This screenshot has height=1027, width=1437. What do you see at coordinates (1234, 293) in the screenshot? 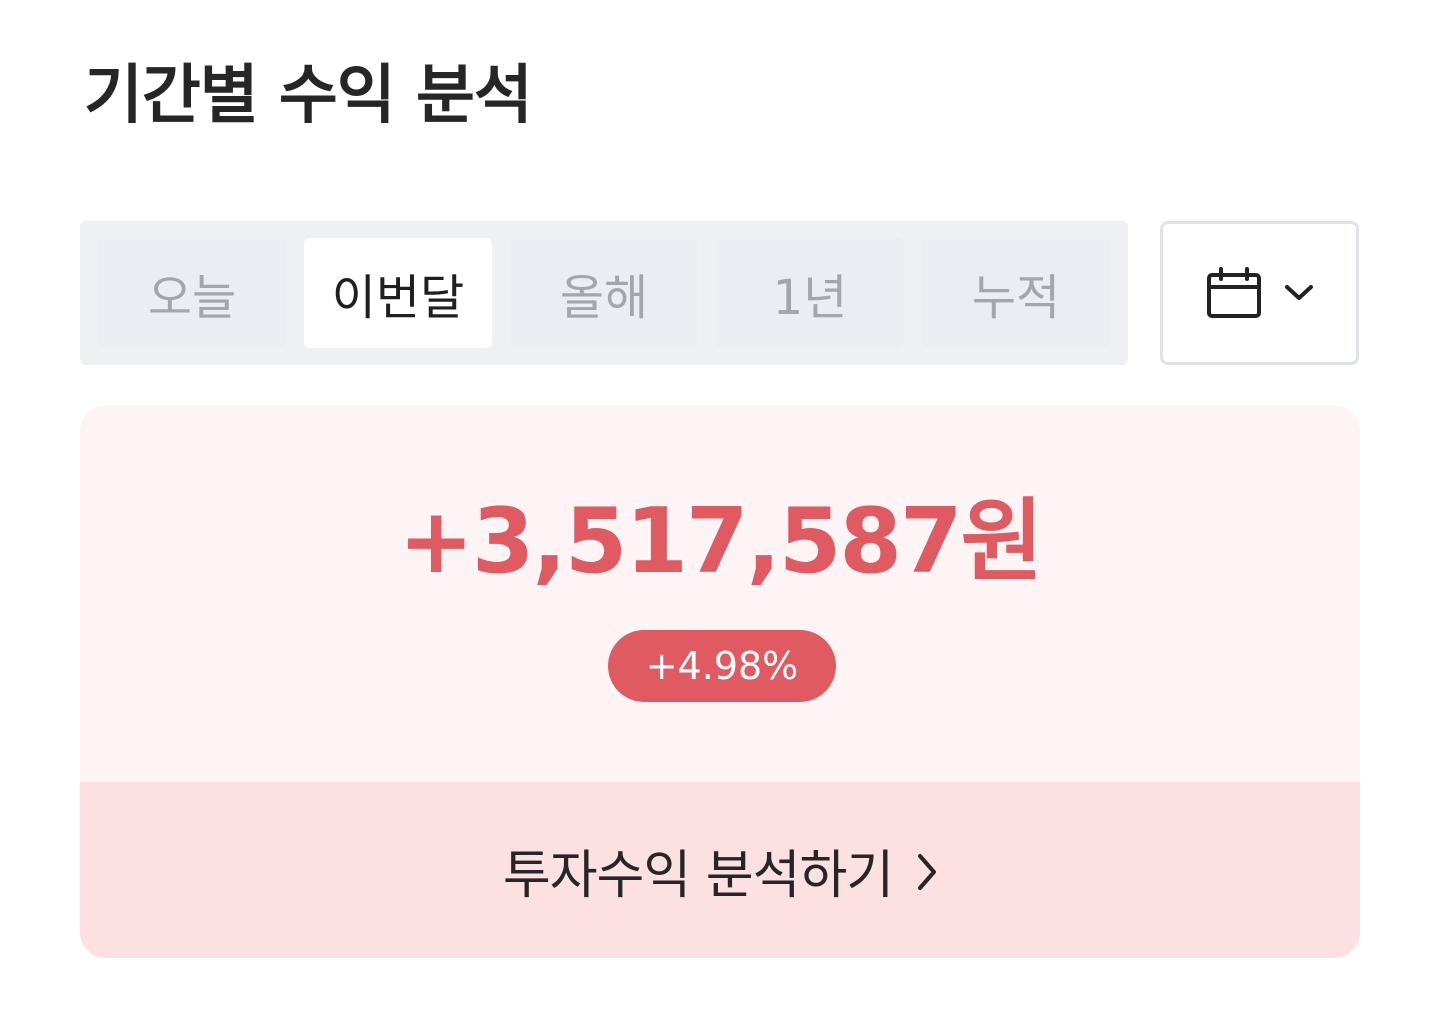
I see `calendar-icon` at bounding box center [1234, 293].